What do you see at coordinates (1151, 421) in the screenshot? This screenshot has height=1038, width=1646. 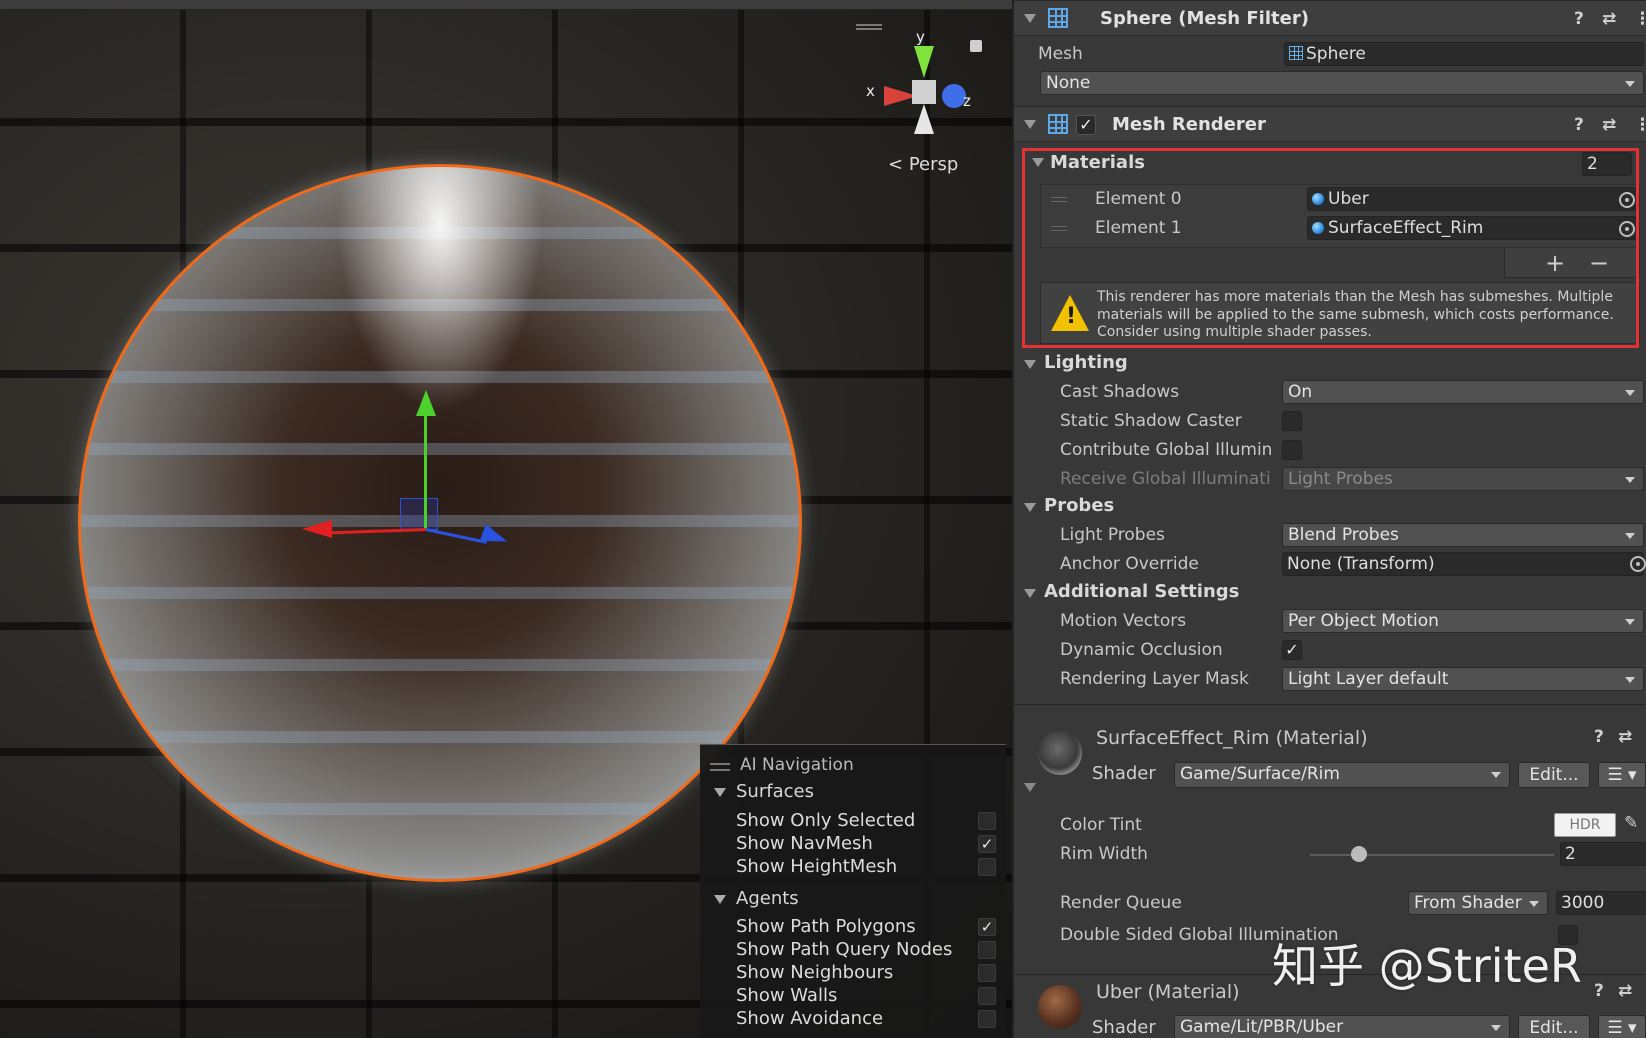 I see `static-shadow-caster-label: Static Shadow Caster` at bounding box center [1151, 421].